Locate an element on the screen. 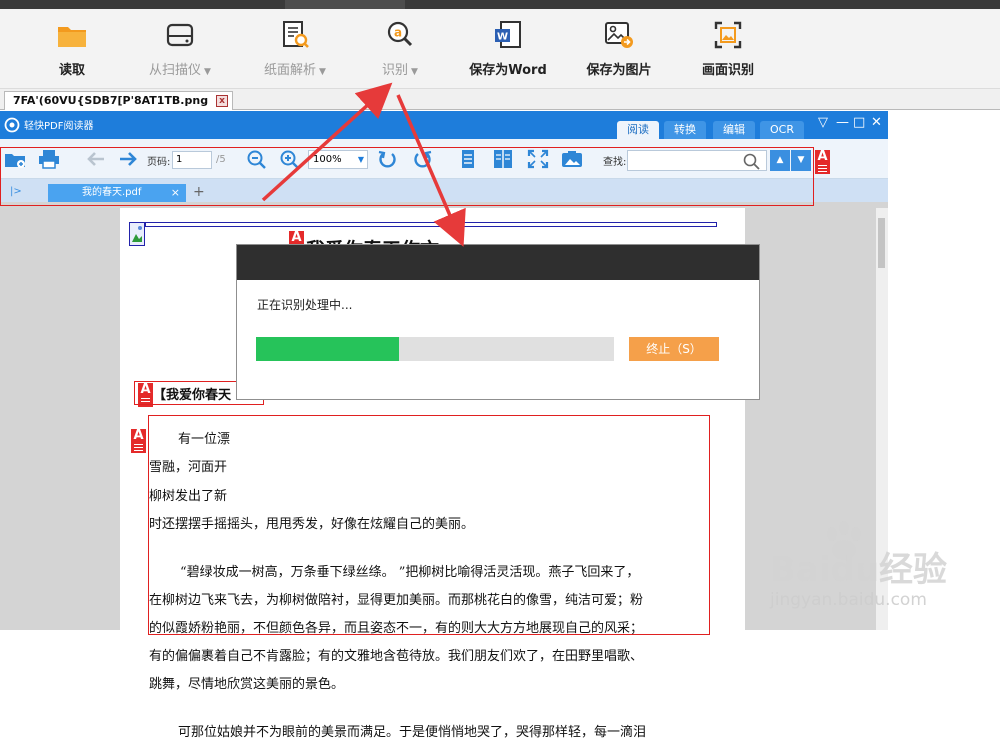 Image resolution: width=1000 pixels, height=740 pixels. progress-bar is located at coordinates (435, 349).